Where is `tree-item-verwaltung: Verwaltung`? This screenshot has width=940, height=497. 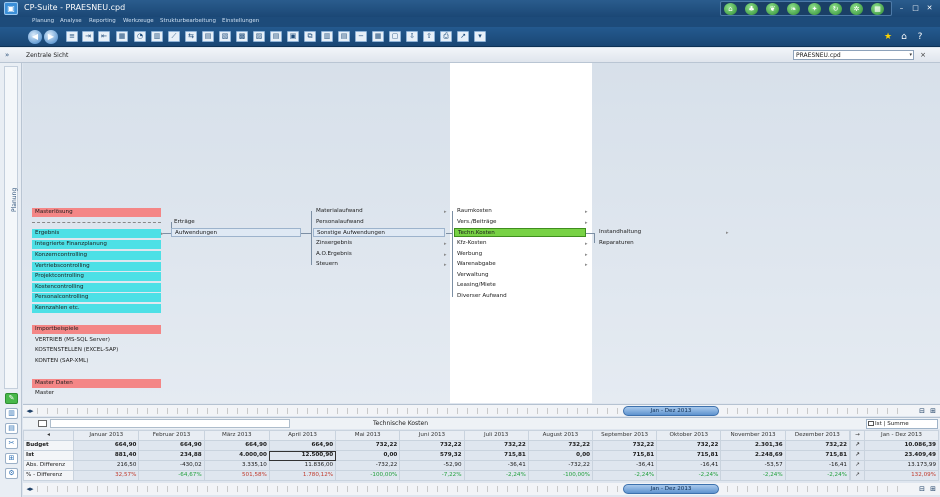
tree-item-verwaltung: Verwaltung is located at coordinates (519, 275).